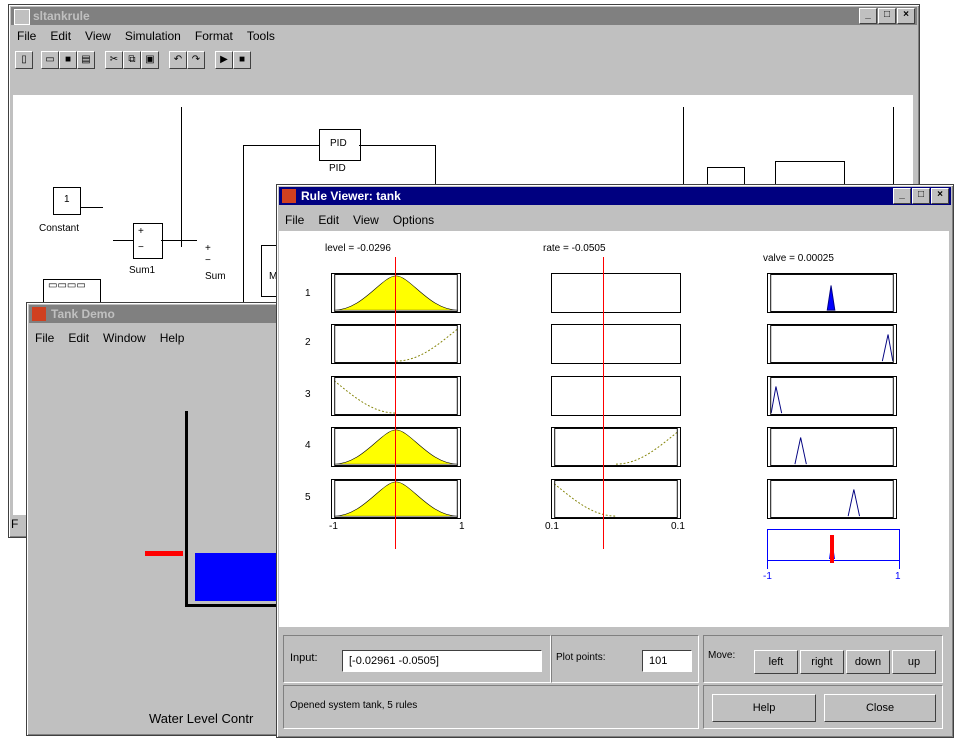 The width and height of the screenshot is (954, 739). What do you see at coordinates (328, 220) in the screenshot?
I see `rv-menu-edit: Edit` at bounding box center [328, 220].